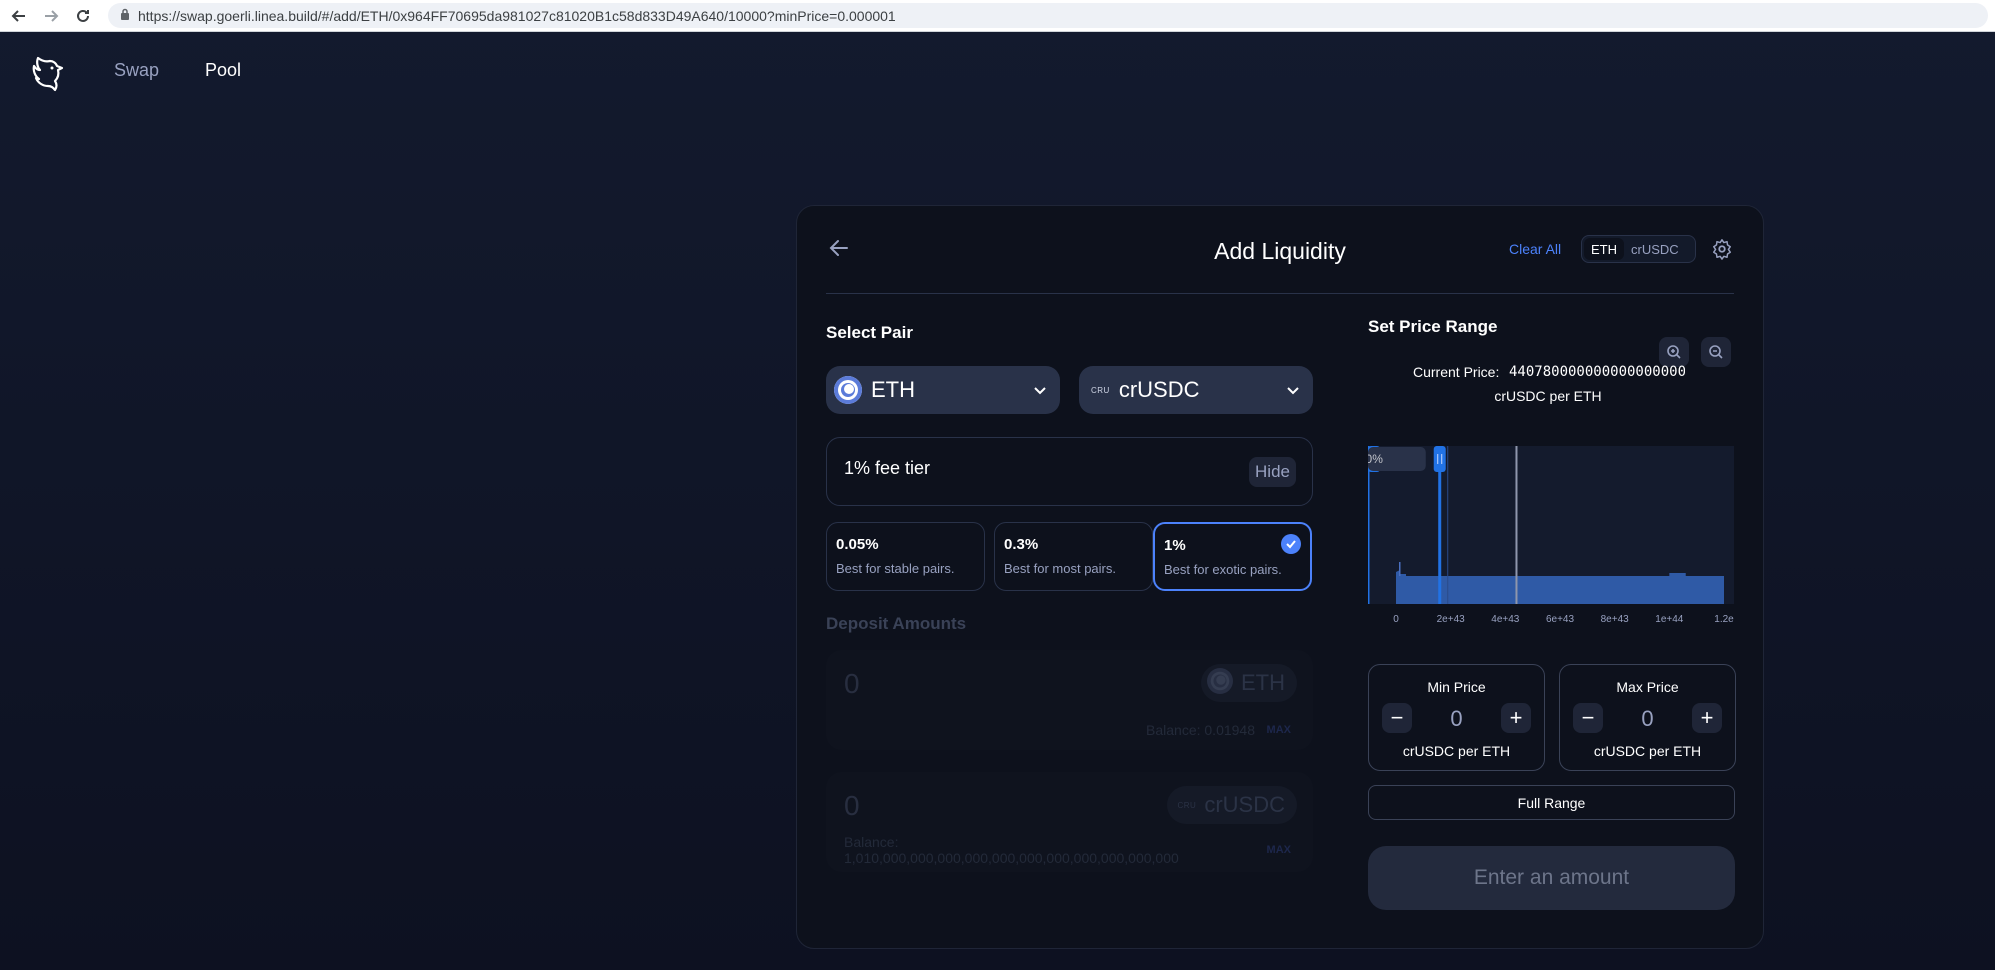 The image size is (1995, 970). Describe the element at coordinates (852, 806) in the screenshot. I see `deposit-crusdc-input: 0` at that location.